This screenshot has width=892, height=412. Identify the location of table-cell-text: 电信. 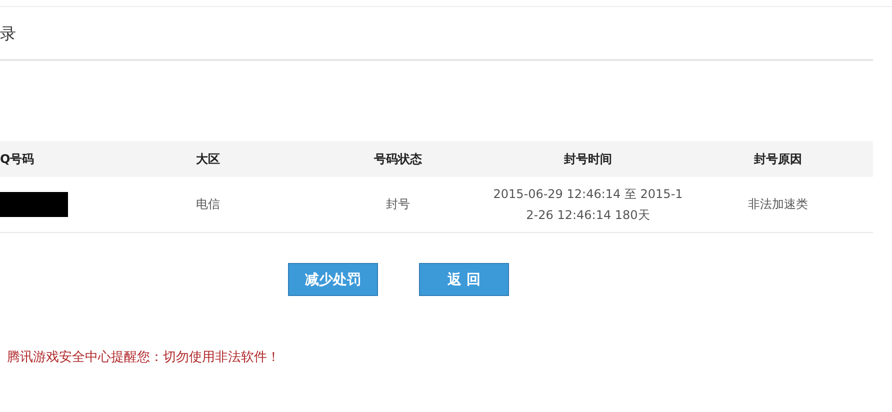
(208, 204).